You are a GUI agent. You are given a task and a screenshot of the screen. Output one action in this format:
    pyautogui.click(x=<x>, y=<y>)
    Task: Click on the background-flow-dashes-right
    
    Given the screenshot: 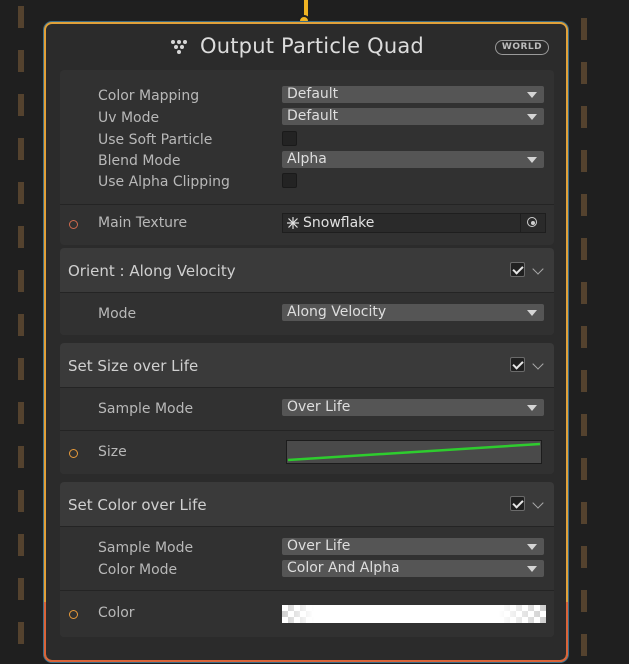 What is the action you would take?
    pyautogui.click(x=584, y=341)
    